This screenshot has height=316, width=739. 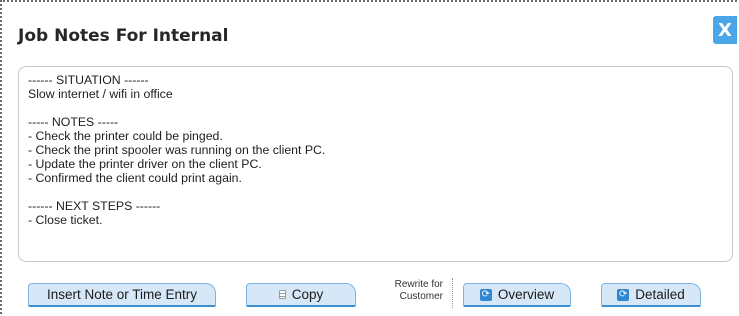 I want to click on dialog-title: Job Notes For Internal, so click(x=123, y=36).